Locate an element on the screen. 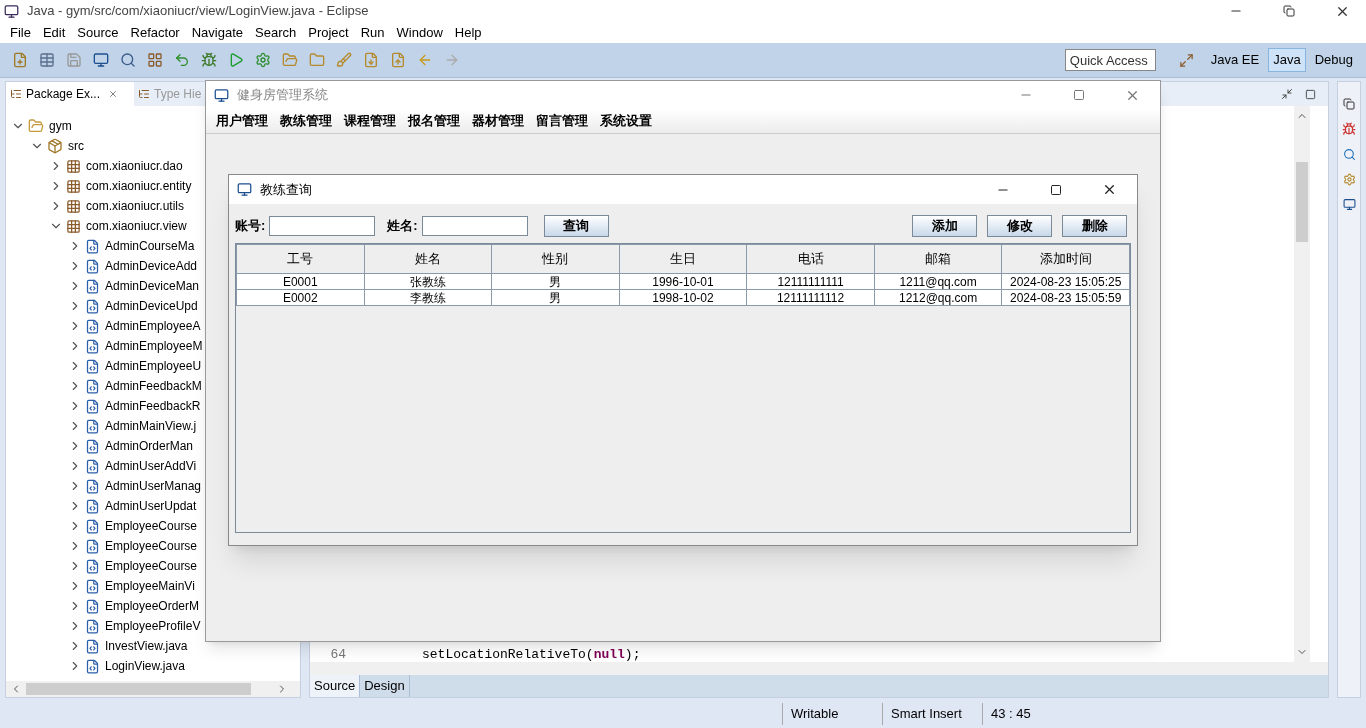 This screenshot has height=728, width=1366. maximize-icon is located at coordinates (1056, 189).